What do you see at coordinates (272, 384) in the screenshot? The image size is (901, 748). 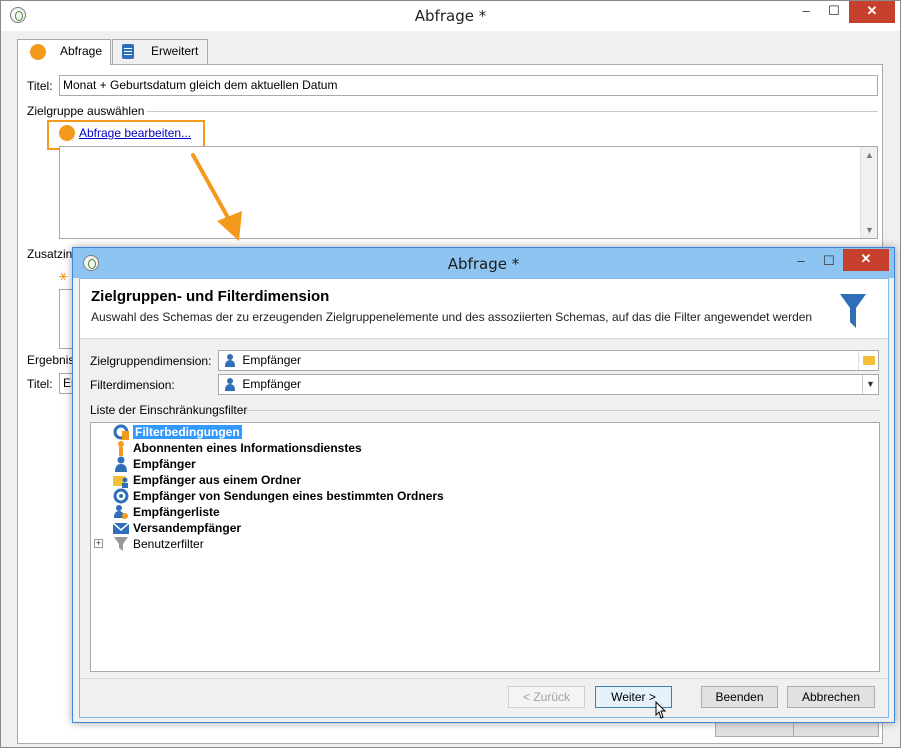 I see `filter-dimension-value: Empfänger` at bounding box center [272, 384].